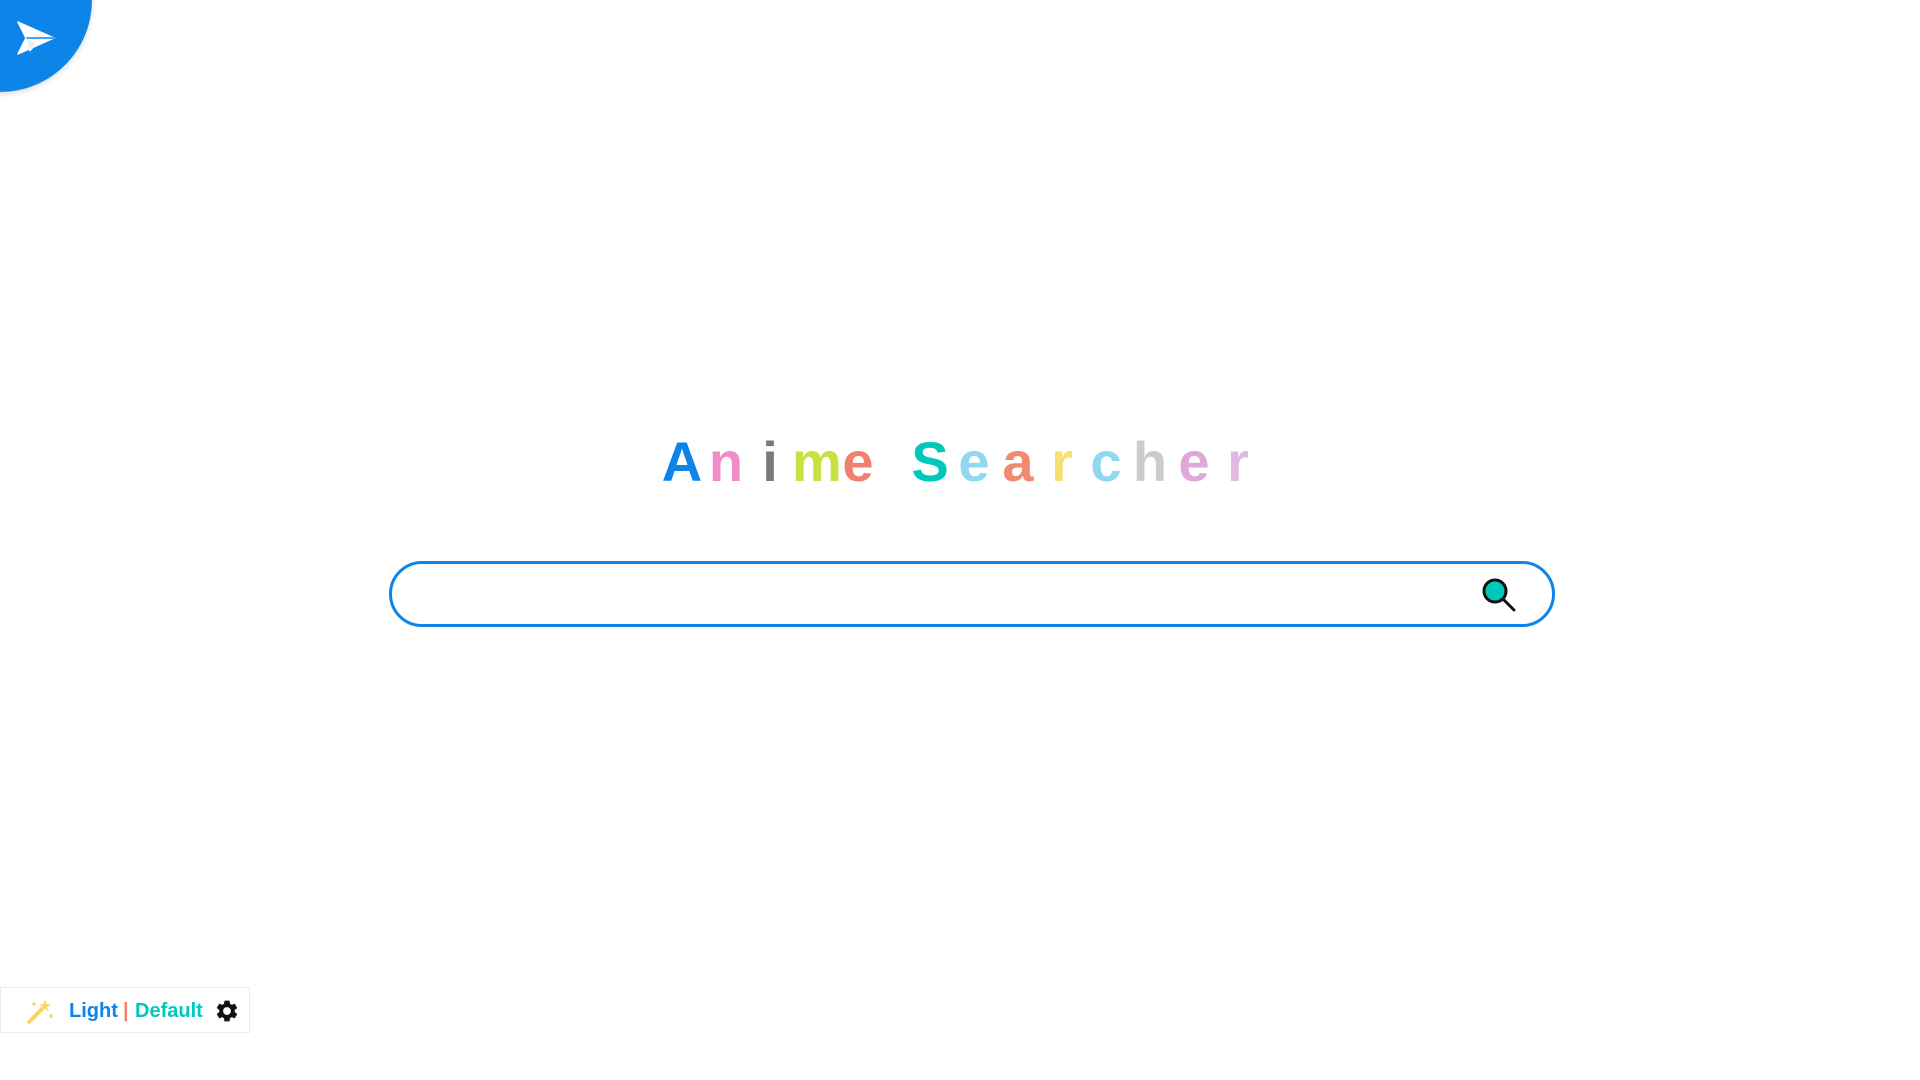 The width and height of the screenshot is (1920, 1080). I want to click on title-letter: h, so click(1150, 461).